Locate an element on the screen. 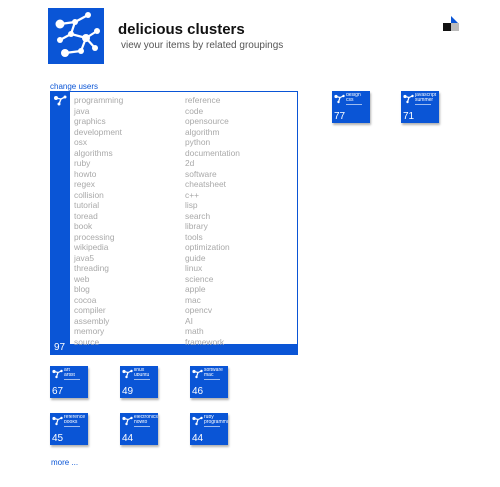  tag-link: source is located at coordinates (98, 342).